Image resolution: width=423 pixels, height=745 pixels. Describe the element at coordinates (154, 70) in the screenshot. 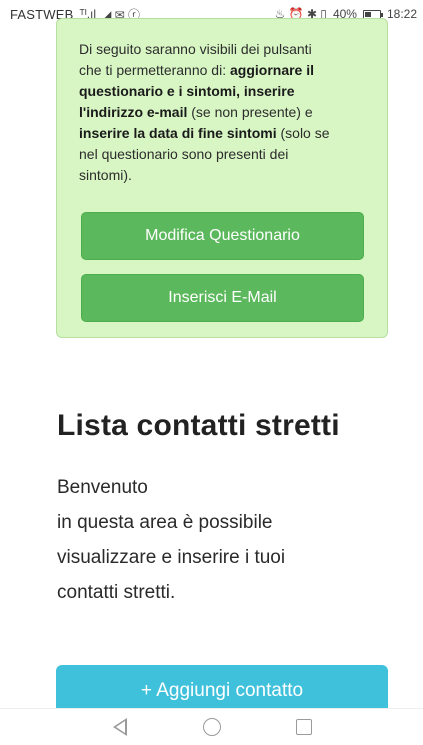

I see `alert-line: che ti permetteranno di:` at that location.